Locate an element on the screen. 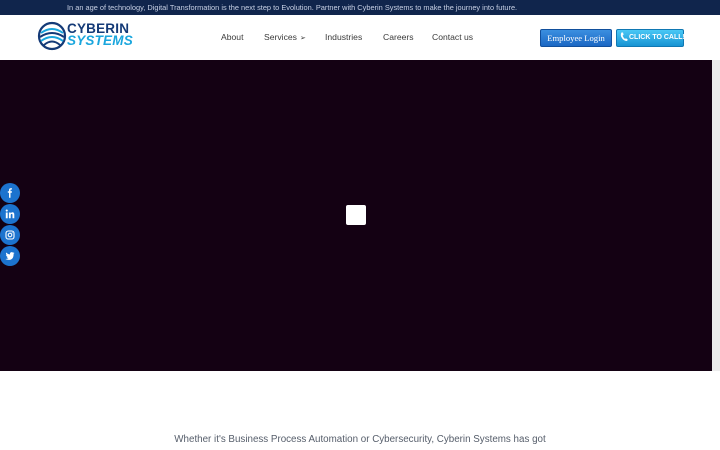 The height and width of the screenshot is (450, 720). facebook-button is located at coordinates (10, 193).